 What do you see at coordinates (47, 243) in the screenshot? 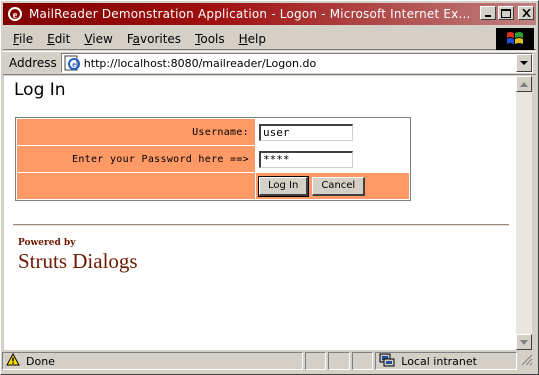
I see `powered-by-label: Powered by` at bounding box center [47, 243].